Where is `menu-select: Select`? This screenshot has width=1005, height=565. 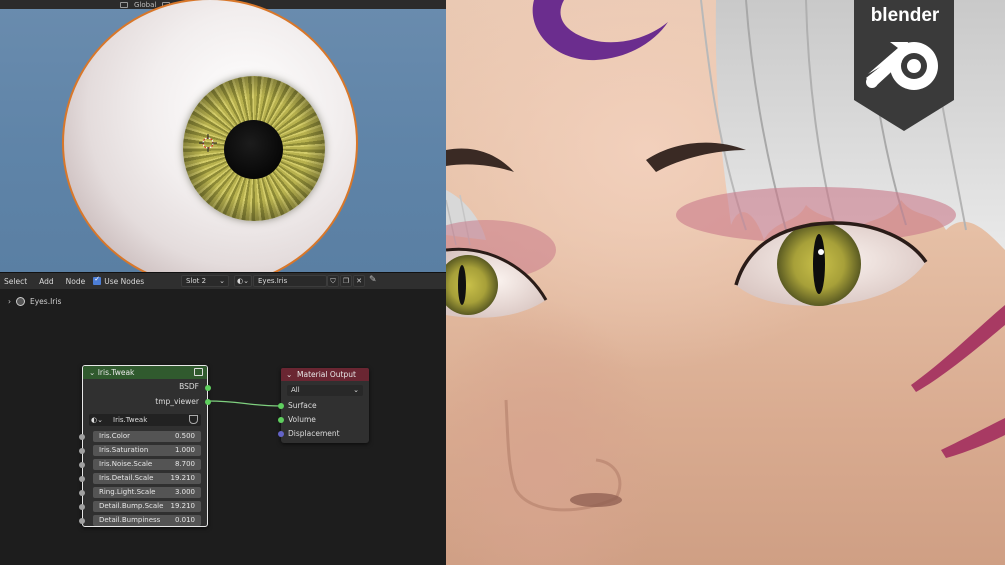 menu-select: Select is located at coordinates (15, 281).